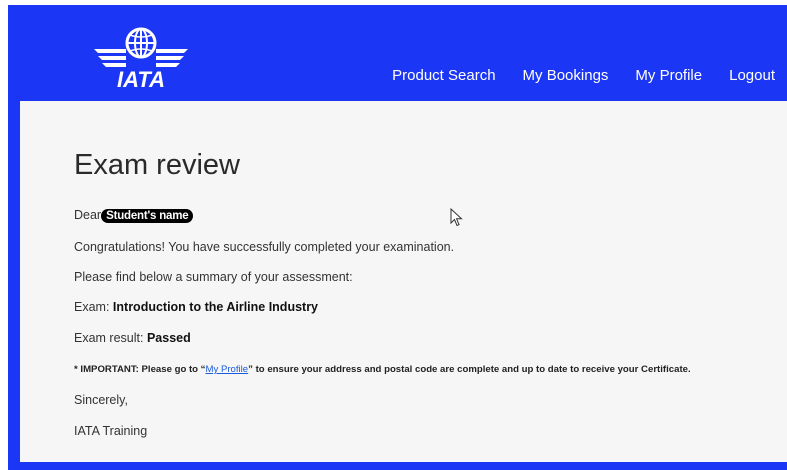 The image size is (787, 470). I want to click on iata-logo: IATA, so click(141, 57).